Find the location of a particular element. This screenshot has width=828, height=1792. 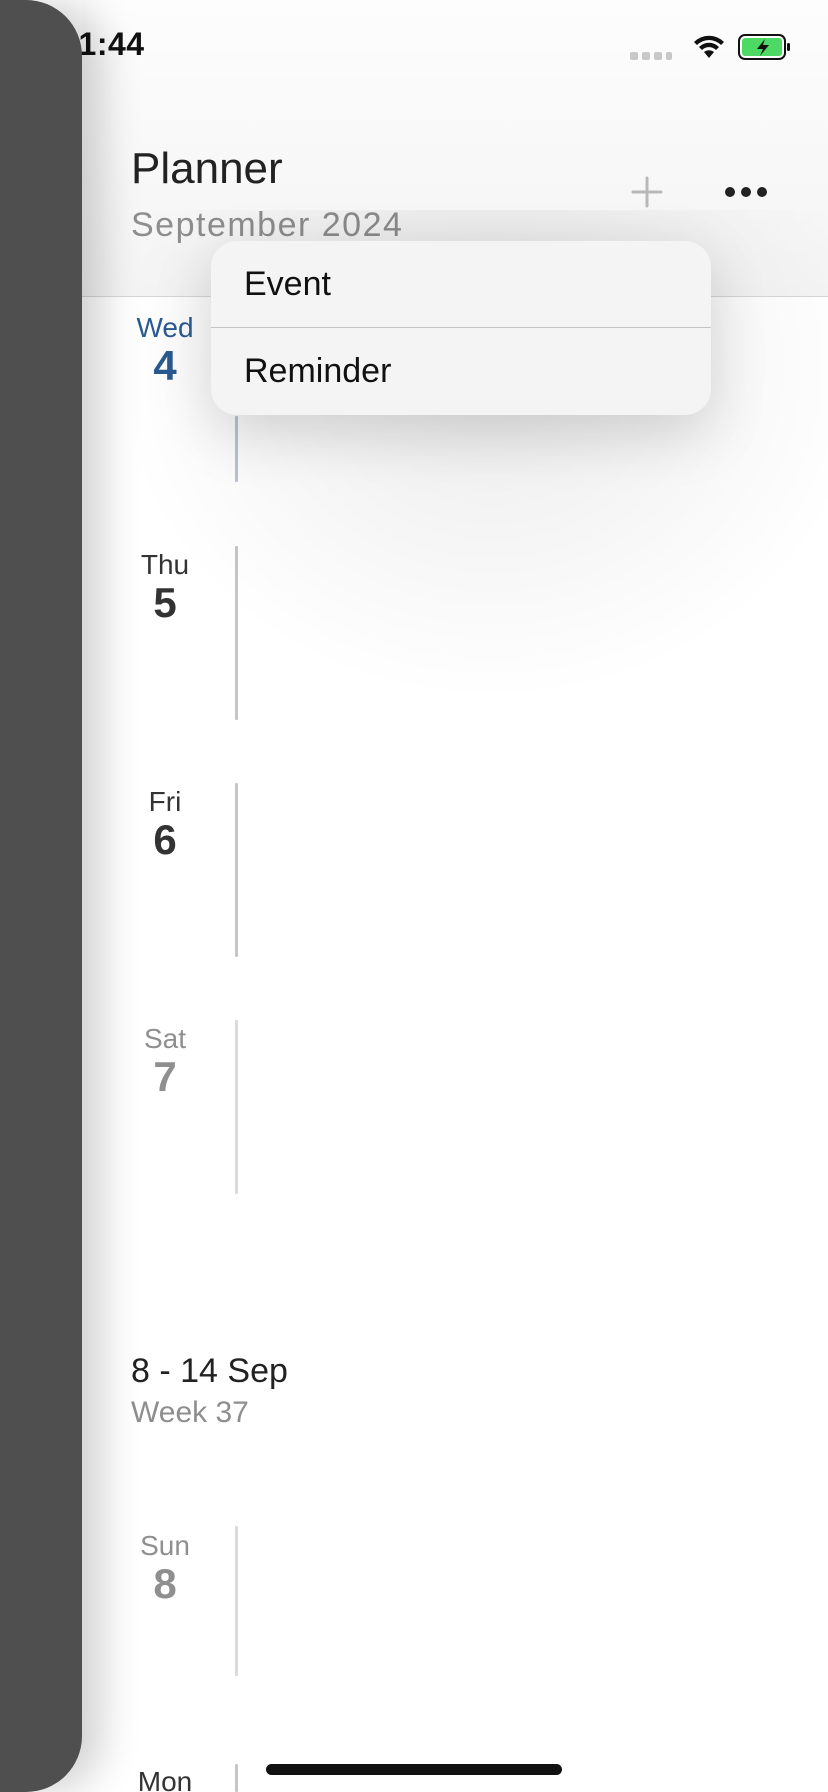

home-indicator is located at coordinates (414, 1769).